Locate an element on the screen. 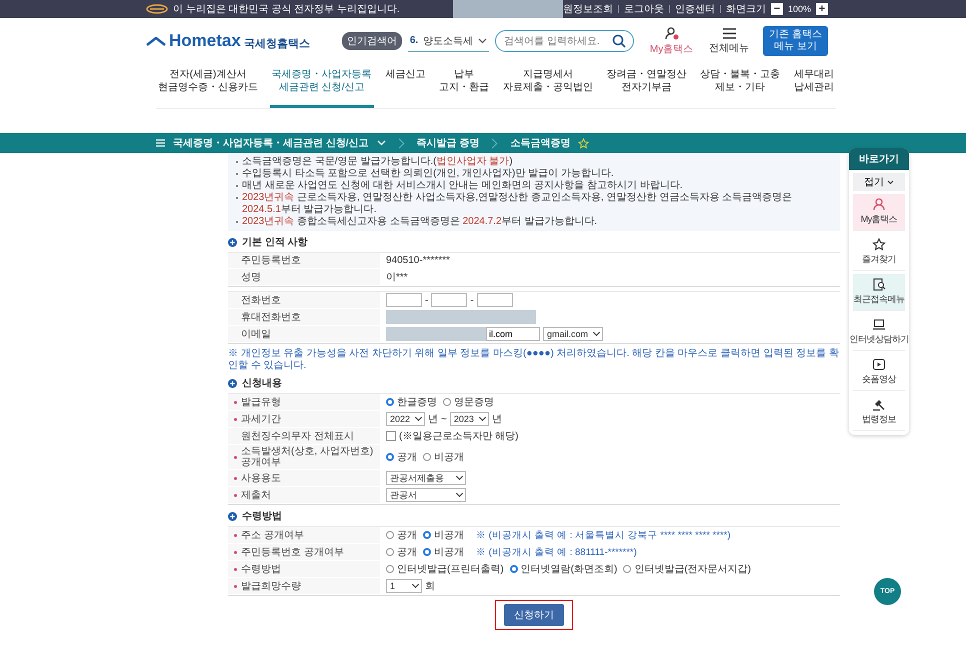 Image resolution: width=966 pixels, height=657 pixels. year-select: 2022 is located at coordinates (406, 419).